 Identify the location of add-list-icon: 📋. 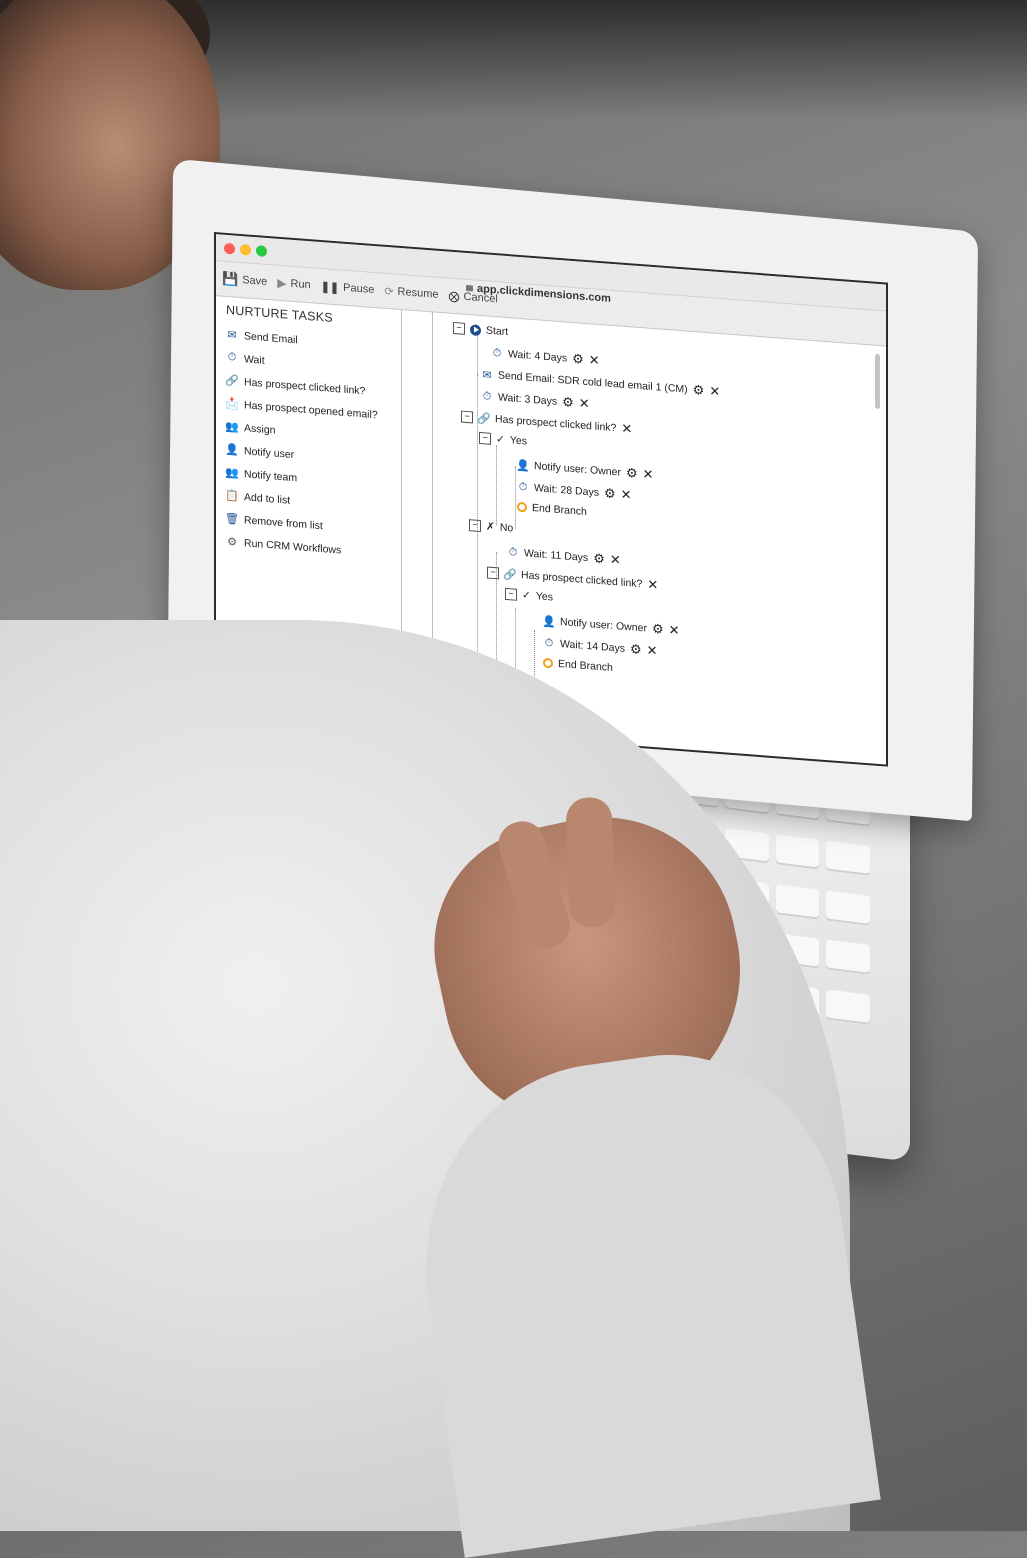
(232, 496).